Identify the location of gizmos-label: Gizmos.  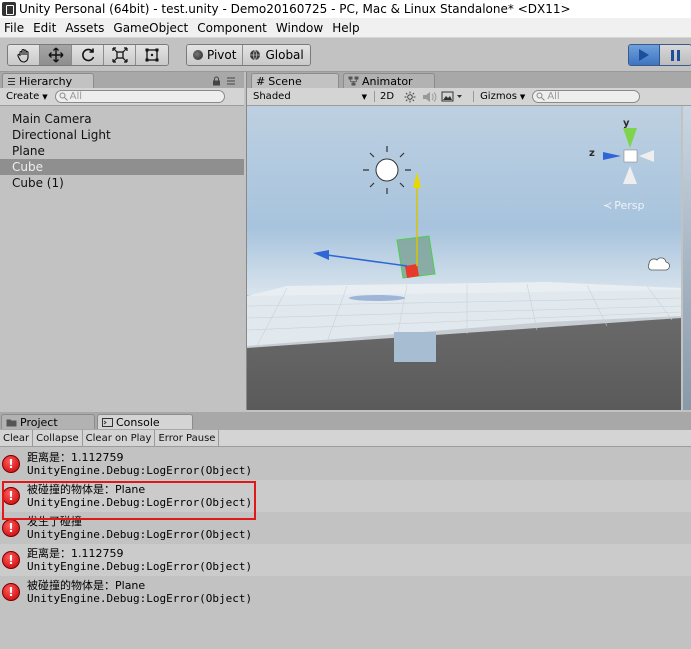
(498, 96).